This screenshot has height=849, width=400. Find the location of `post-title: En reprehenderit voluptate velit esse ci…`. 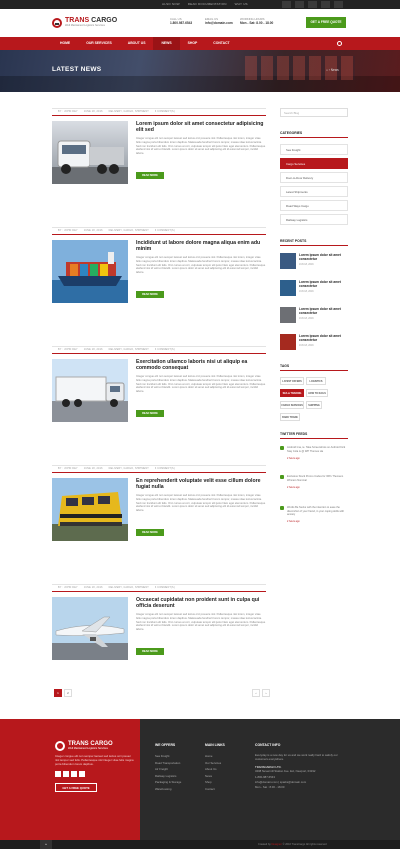

post-title: En reprehenderit voluptate velit esse ci… is located at coordinates (200, 484).